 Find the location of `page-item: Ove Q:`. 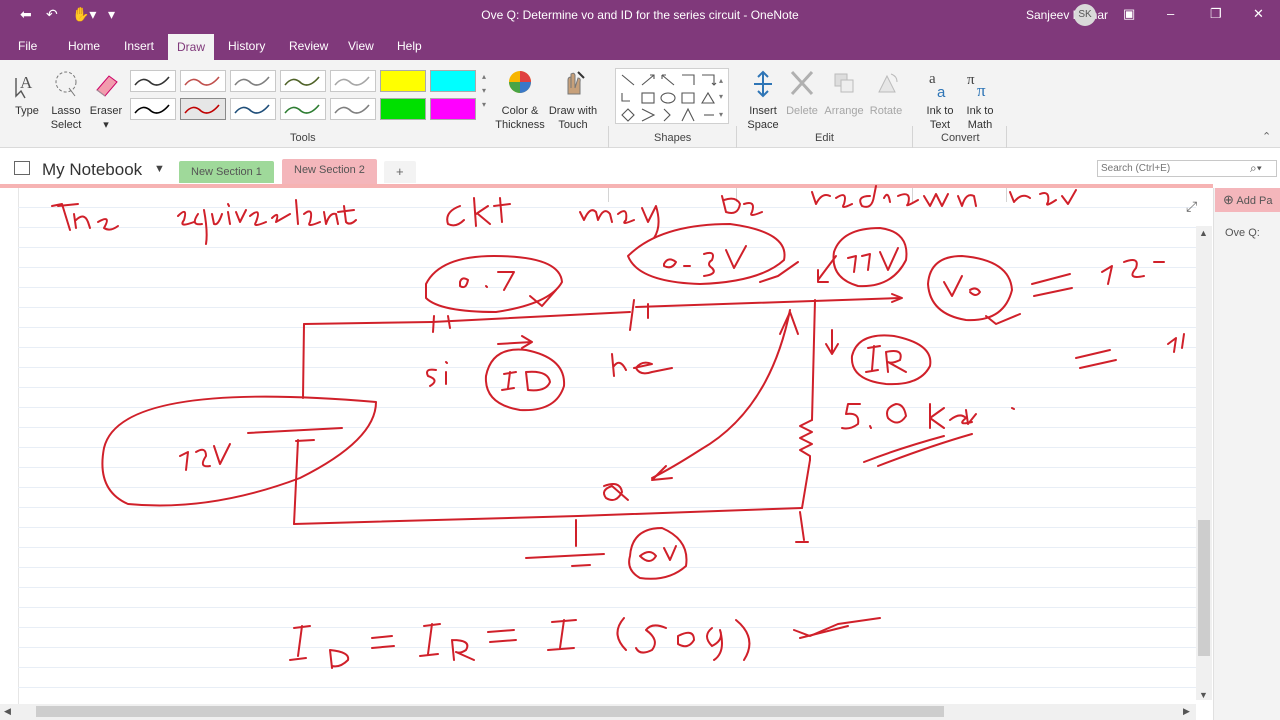

page-item: Ove Q: is located at coordinates (1242, 233).